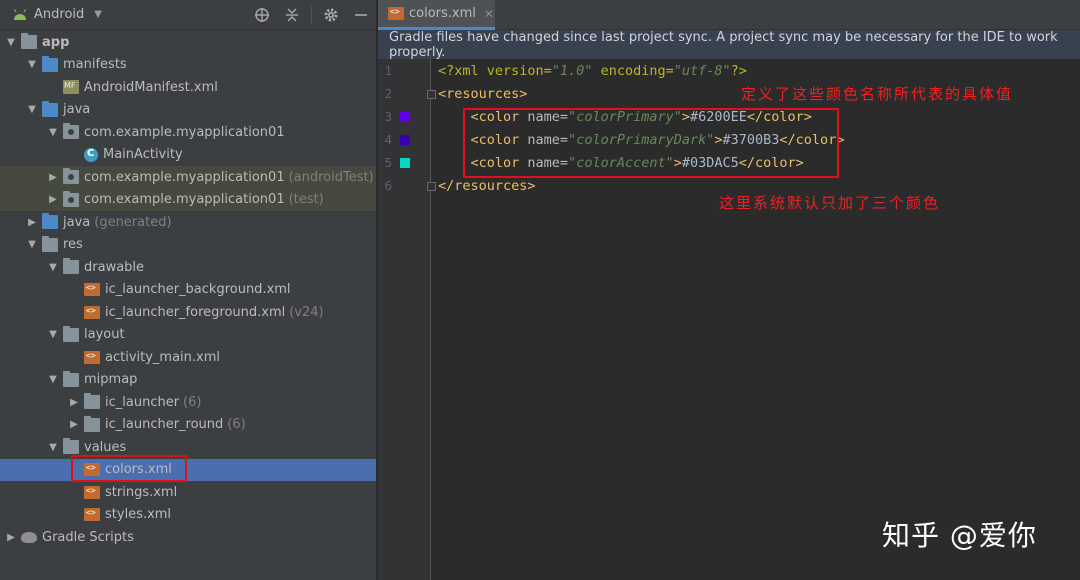  I want to click on android-icon, so click(20, 14).